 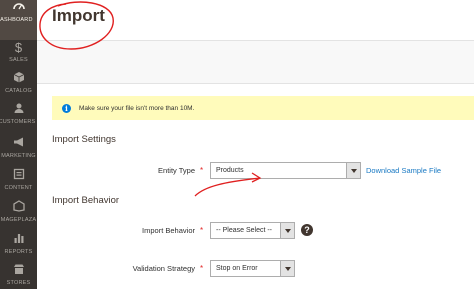 I want to click on sidebar-item-dashboard: DASHBOARD, so click(x=18, y=20).